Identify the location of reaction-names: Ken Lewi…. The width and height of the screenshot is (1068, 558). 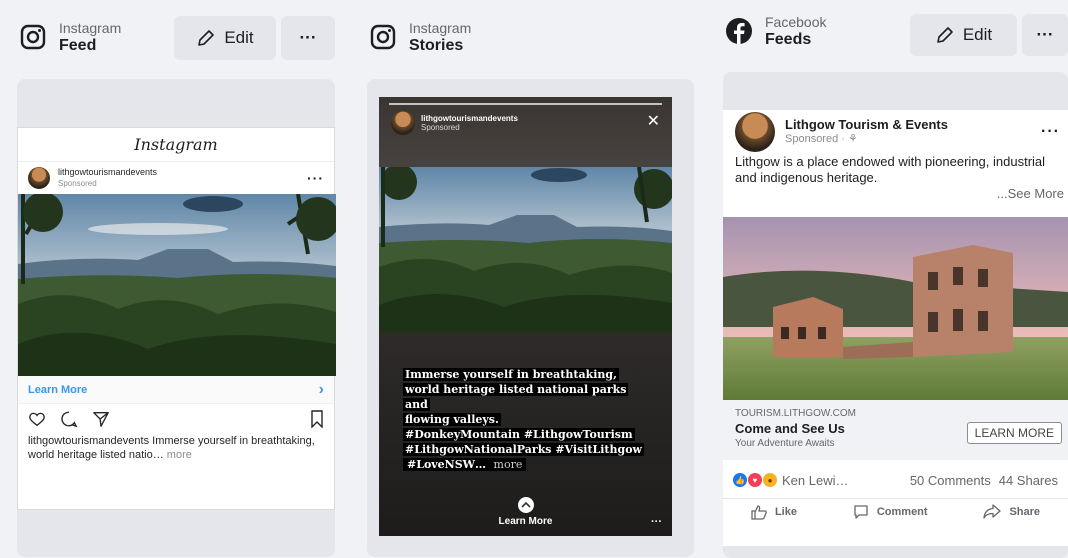
(815, 480).